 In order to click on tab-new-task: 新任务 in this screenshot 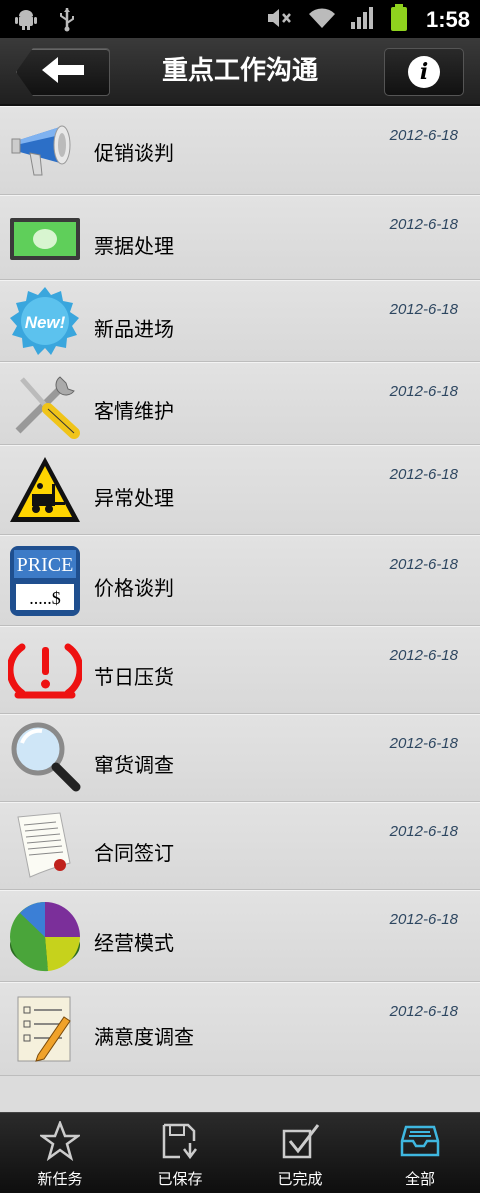, I will do `click(60, 1153)`.